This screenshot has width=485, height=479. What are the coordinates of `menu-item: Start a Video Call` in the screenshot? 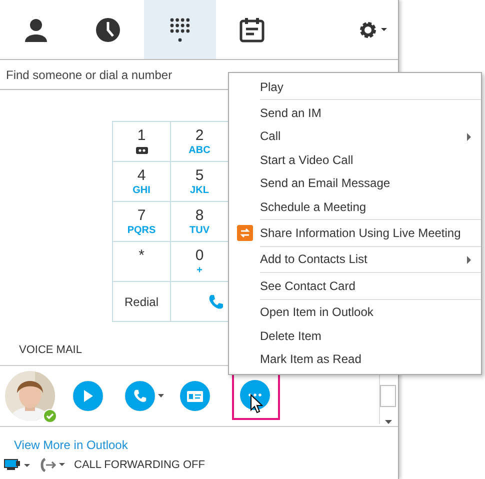 It's located at (355, 160).